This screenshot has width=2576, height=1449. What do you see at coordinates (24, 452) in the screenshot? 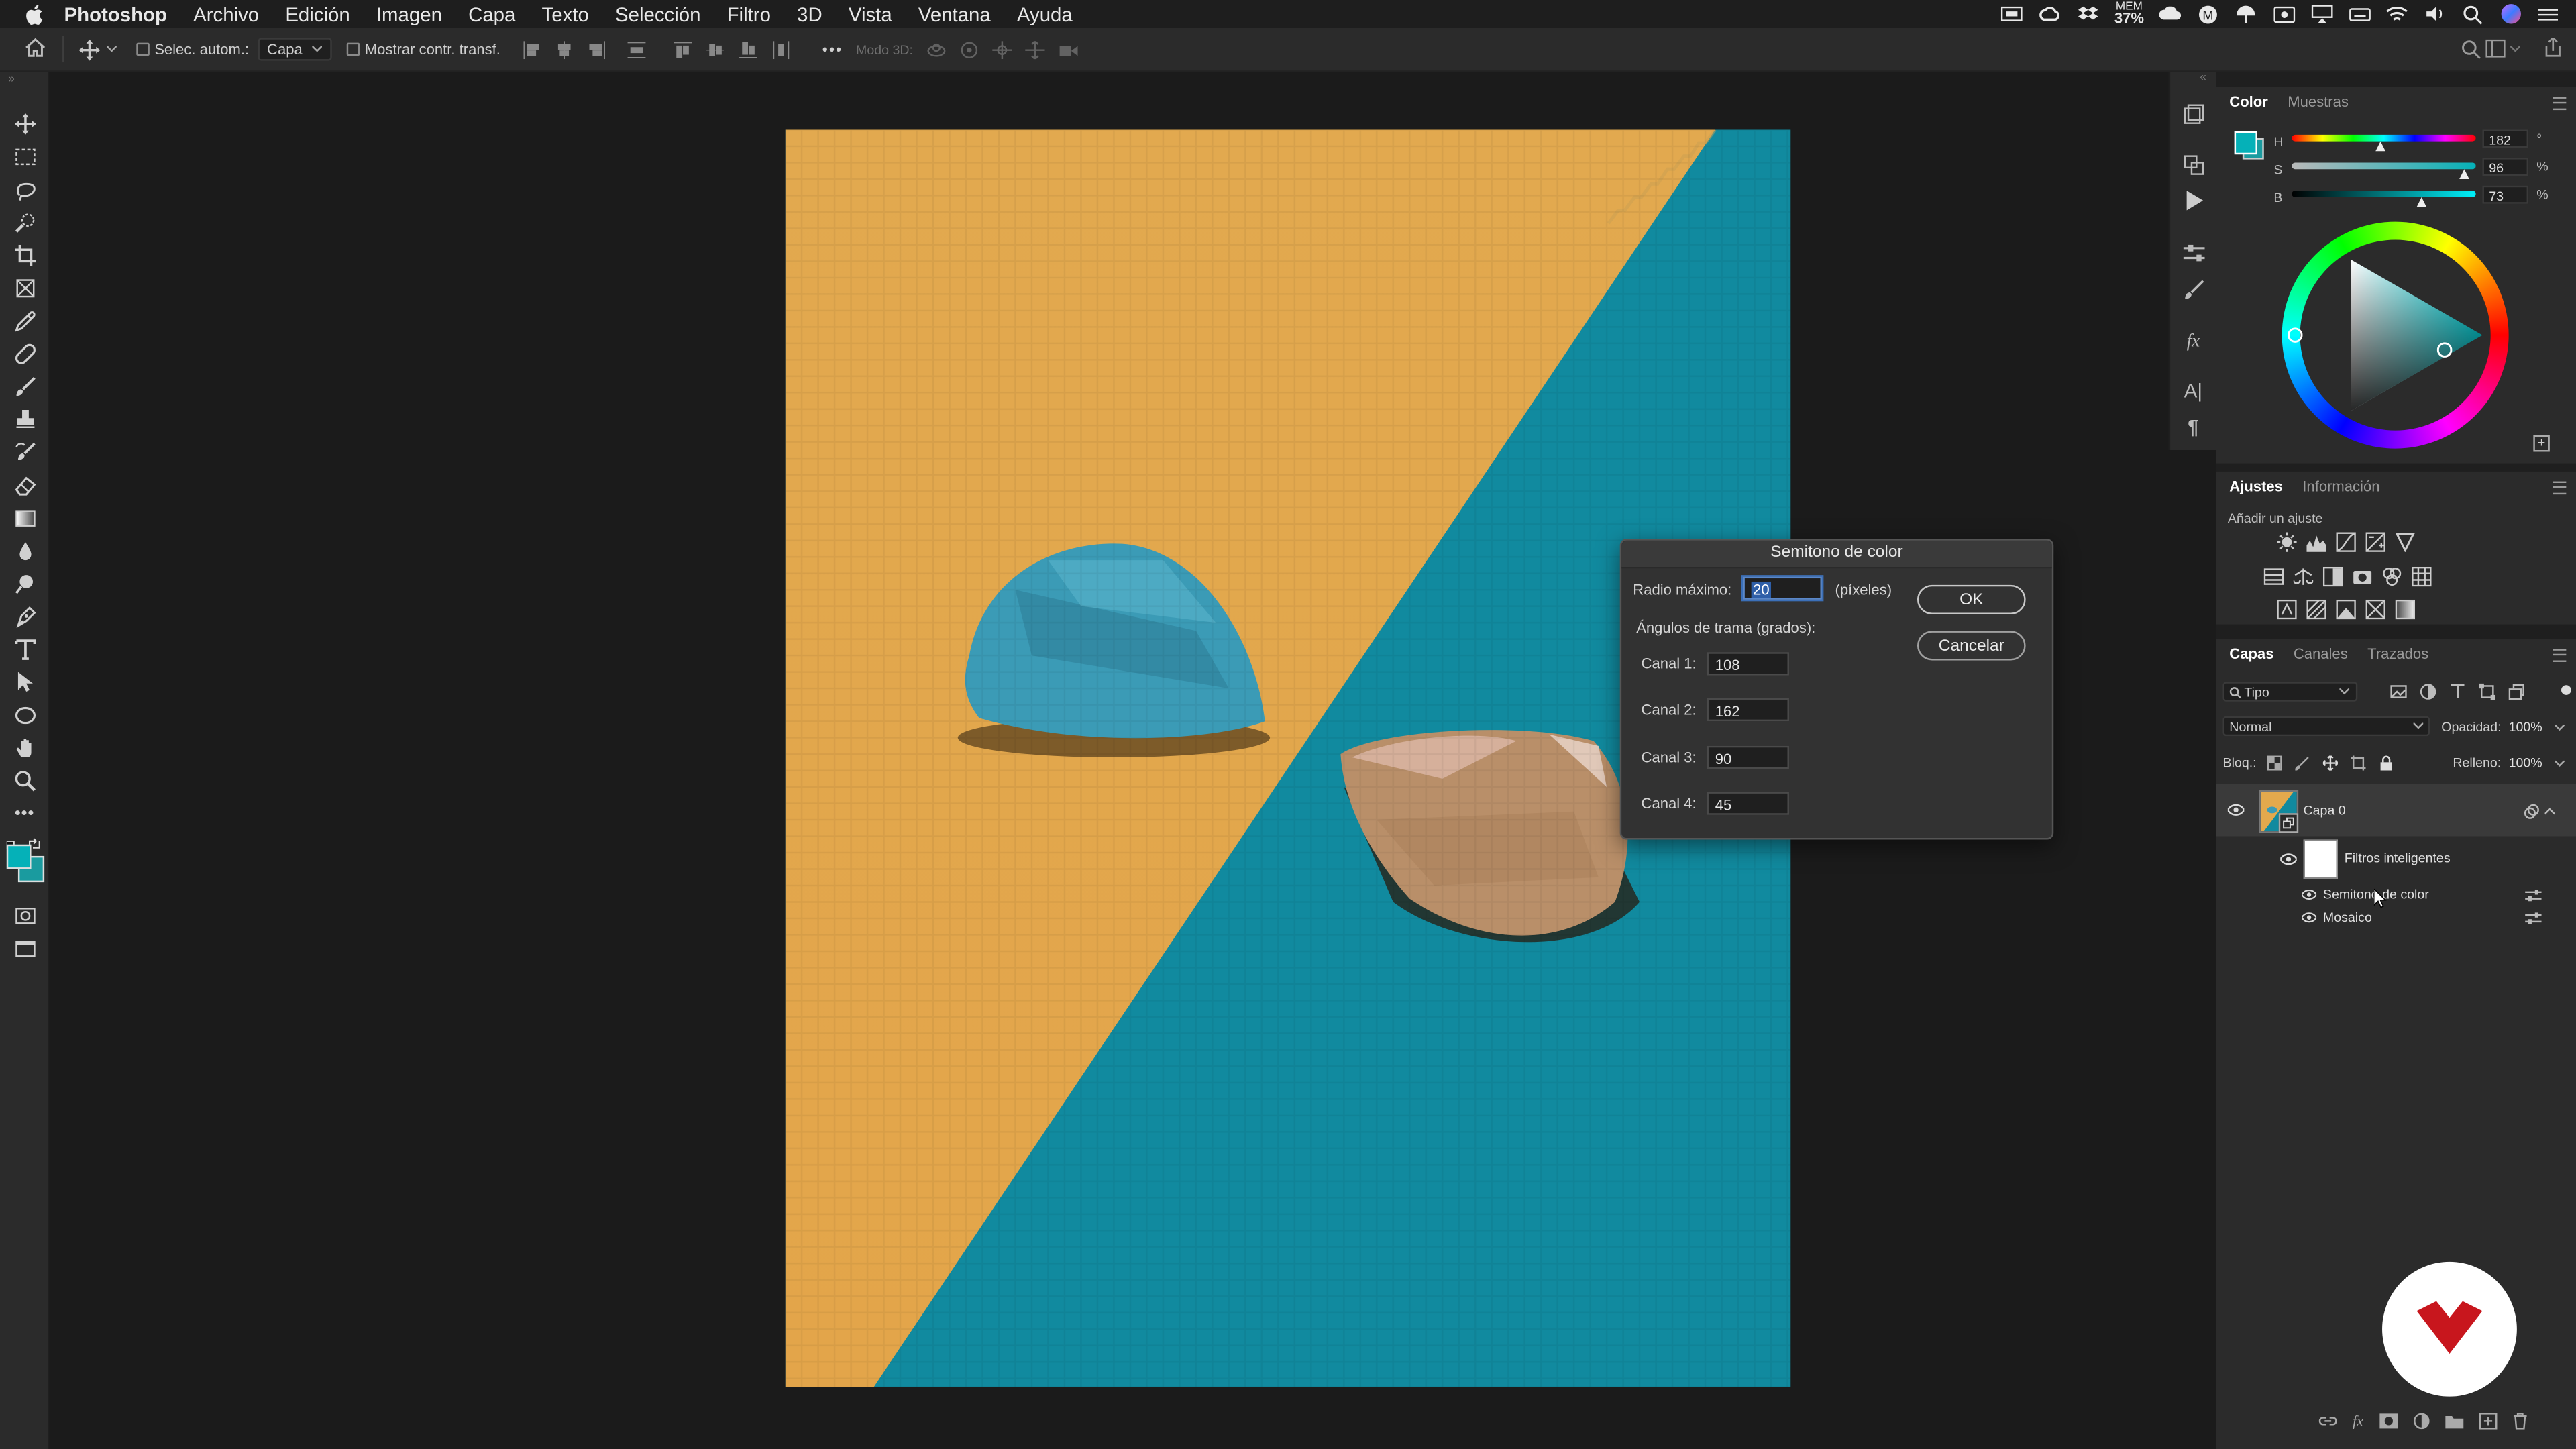
I see `history-brush-tool-icon` at bounding box center [24, 452].